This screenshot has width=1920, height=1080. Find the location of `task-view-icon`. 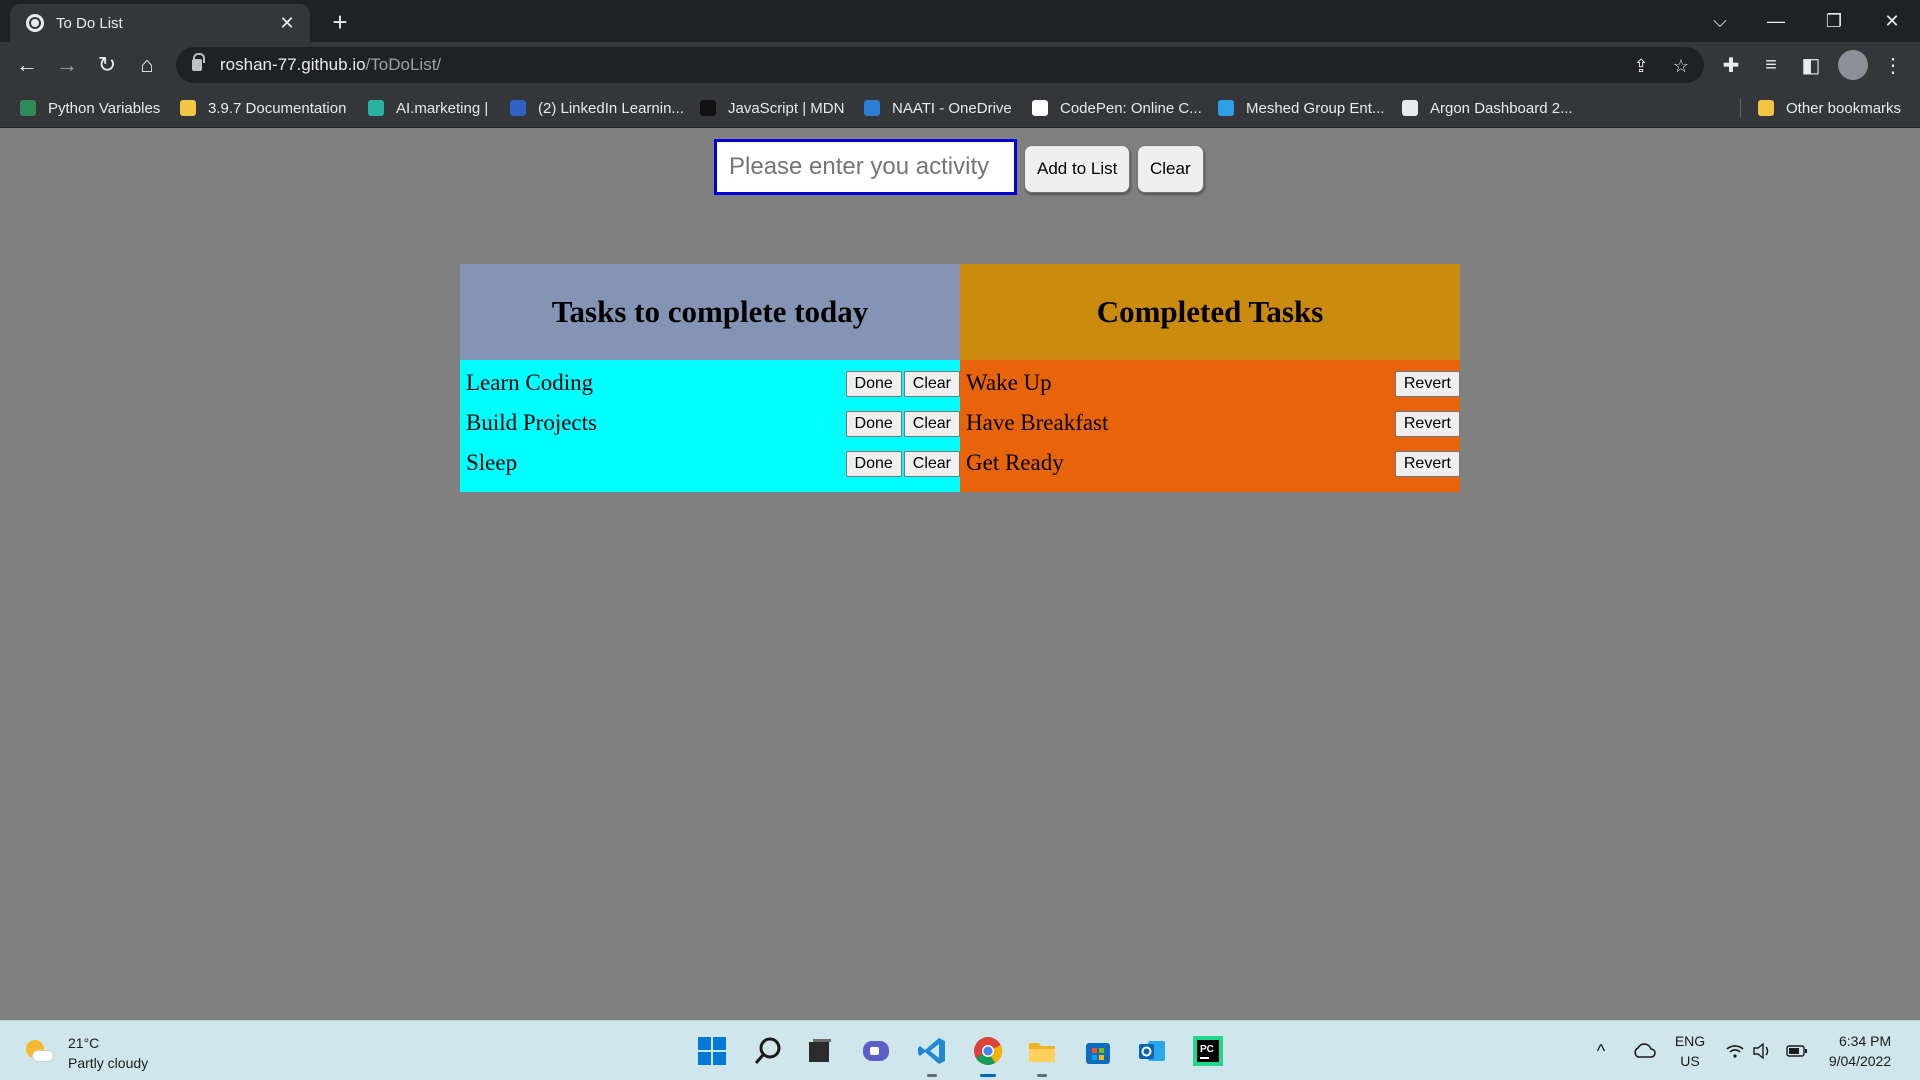

task-view-icon is located at coordinates (820, 1051).